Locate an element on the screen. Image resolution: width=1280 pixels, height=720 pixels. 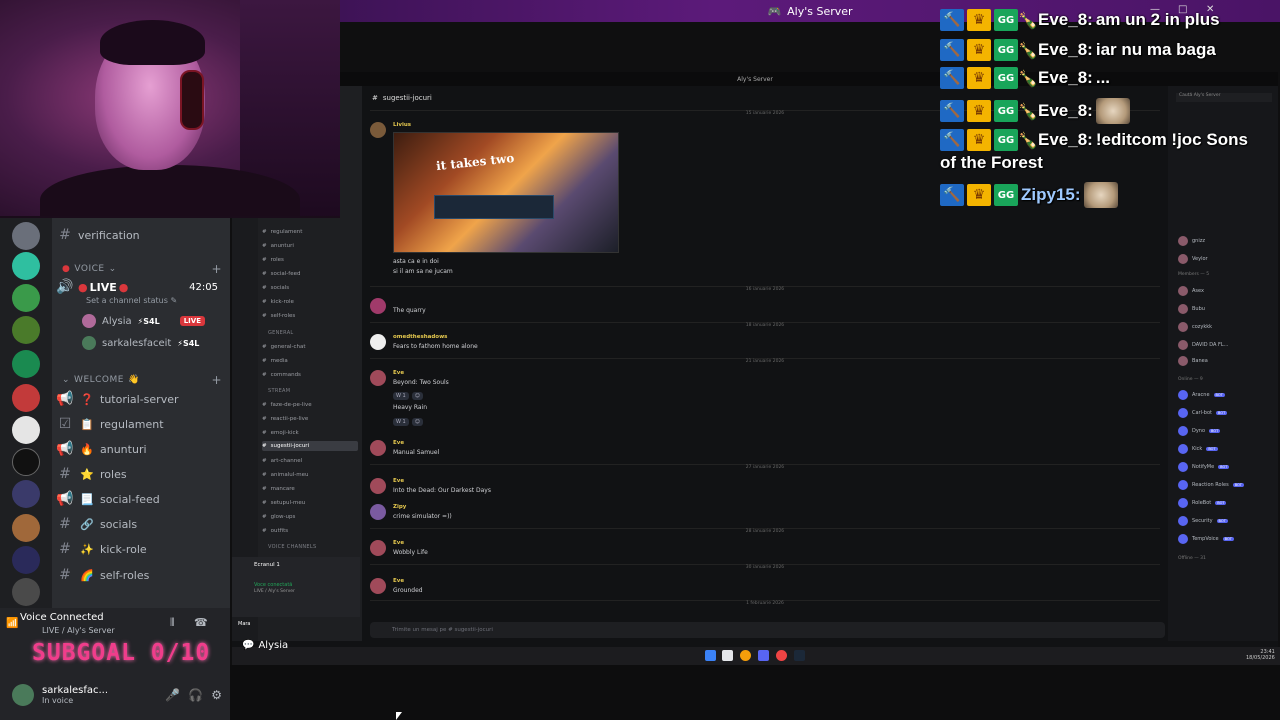
chrome-icon is located at coordinates (745, 655).